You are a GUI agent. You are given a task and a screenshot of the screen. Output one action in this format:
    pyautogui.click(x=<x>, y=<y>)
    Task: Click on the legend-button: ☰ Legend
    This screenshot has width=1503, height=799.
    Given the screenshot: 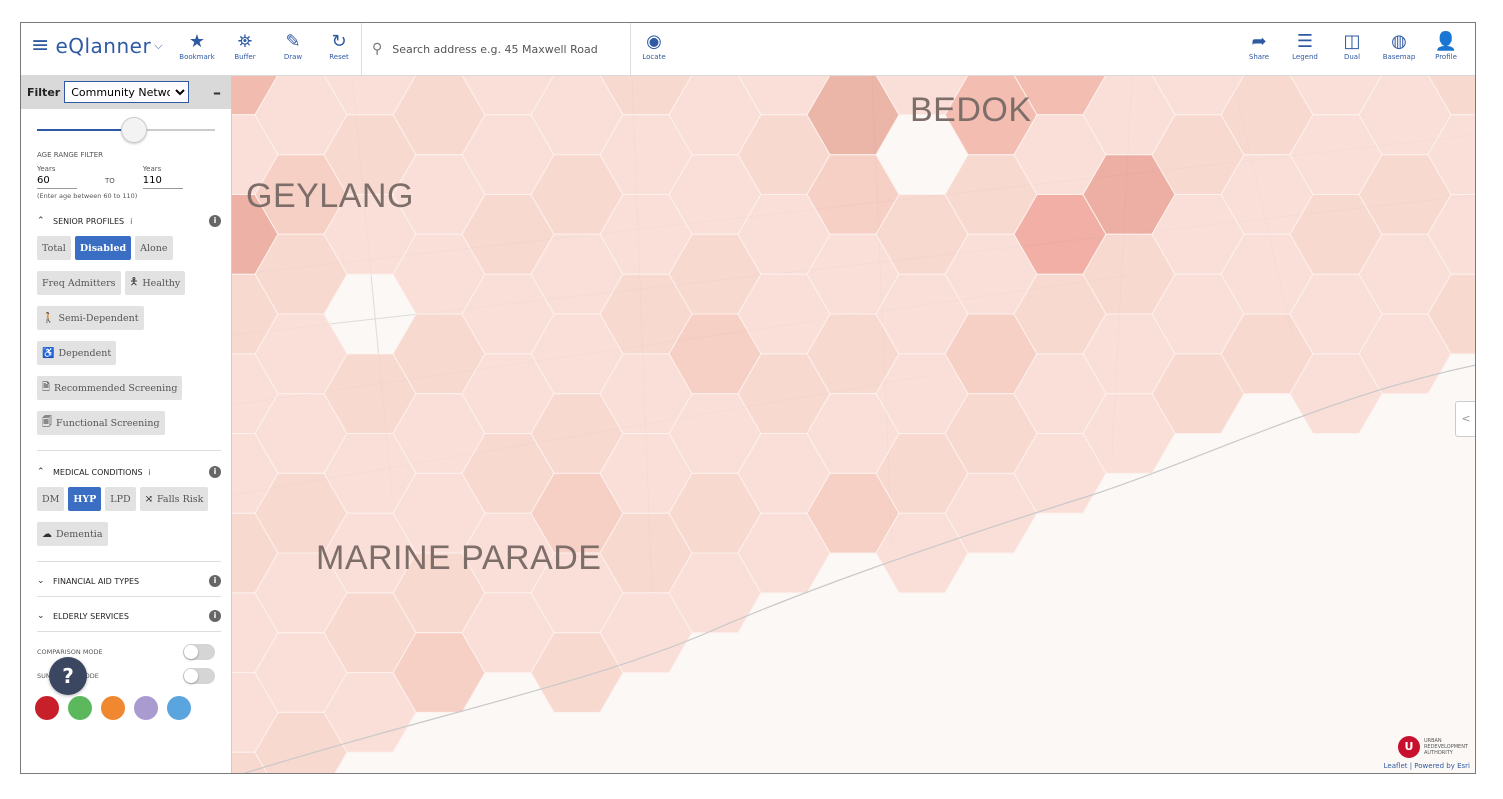 What is the action you would take?
    pyautogui.click(x=1305, y=47)
    